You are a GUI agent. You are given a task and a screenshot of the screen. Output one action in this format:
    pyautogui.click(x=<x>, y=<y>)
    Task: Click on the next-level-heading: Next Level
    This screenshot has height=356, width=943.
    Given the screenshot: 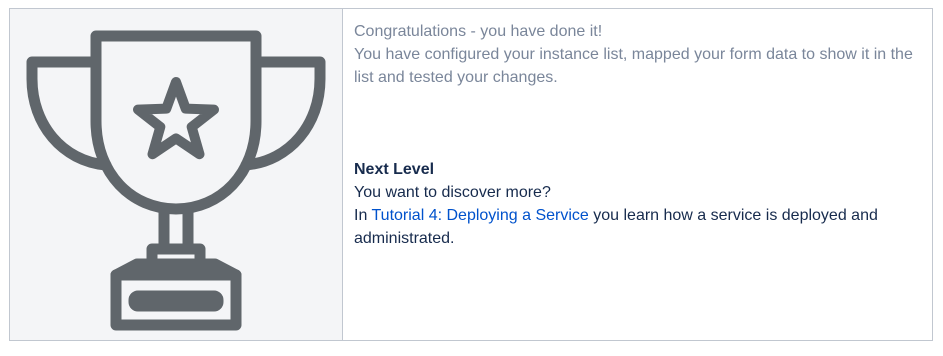 What is the action you would take?
    pyautogui.click(x=394, y=169)
    